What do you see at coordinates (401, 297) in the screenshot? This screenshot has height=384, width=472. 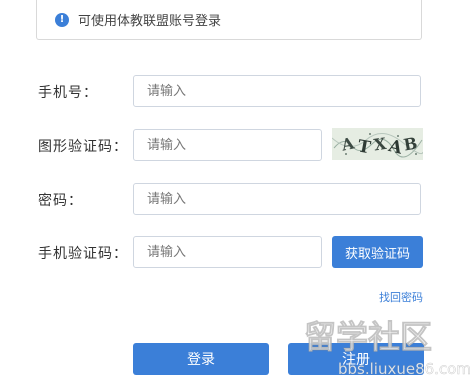 I see `forgot-password-link: 找回密码` at bounding box center [401, 297].